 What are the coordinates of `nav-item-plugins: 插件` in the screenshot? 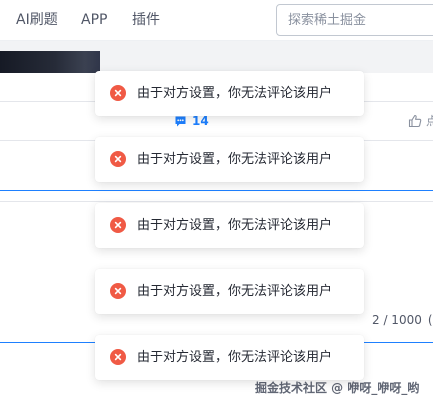 It's located at (146, 20).